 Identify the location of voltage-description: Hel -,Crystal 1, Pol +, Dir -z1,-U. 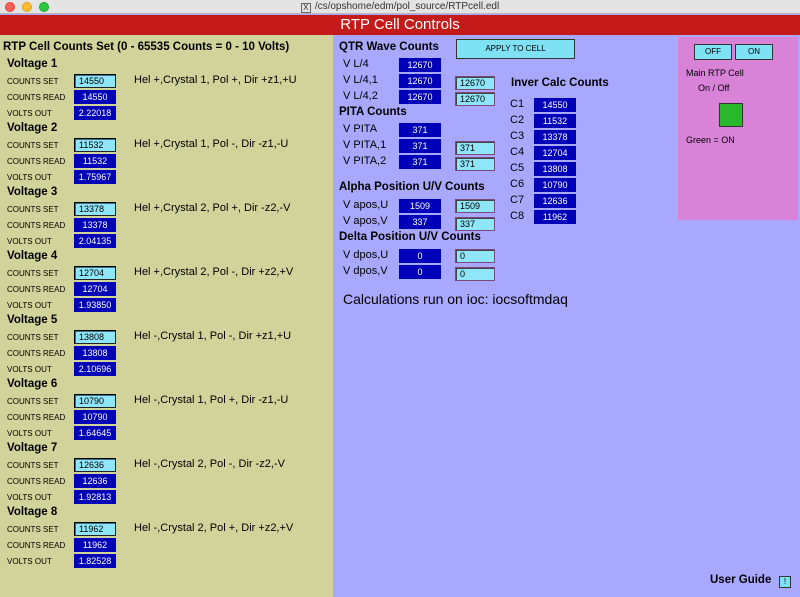
(211, 400).